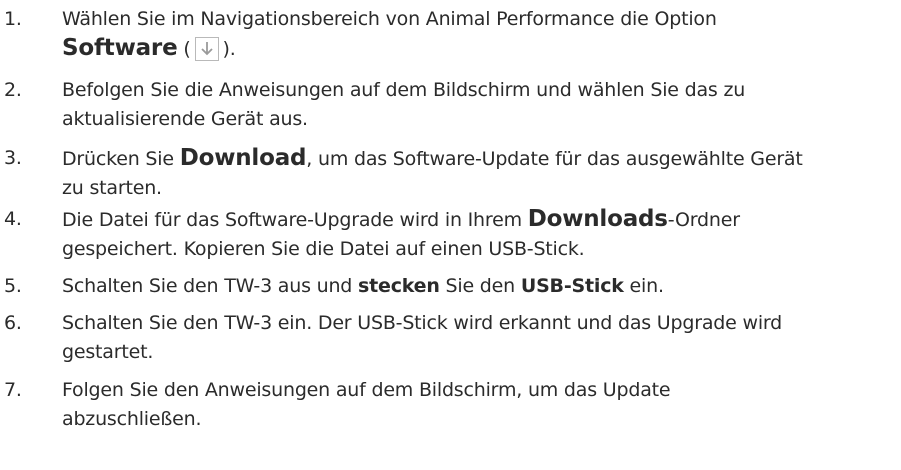 Image resolution: width=901 pixels, height=470 pixels. What do you see at coordinates (13, 219) in the screenshot?
I see `step-number: 4.` at bounding box center [13, 219].